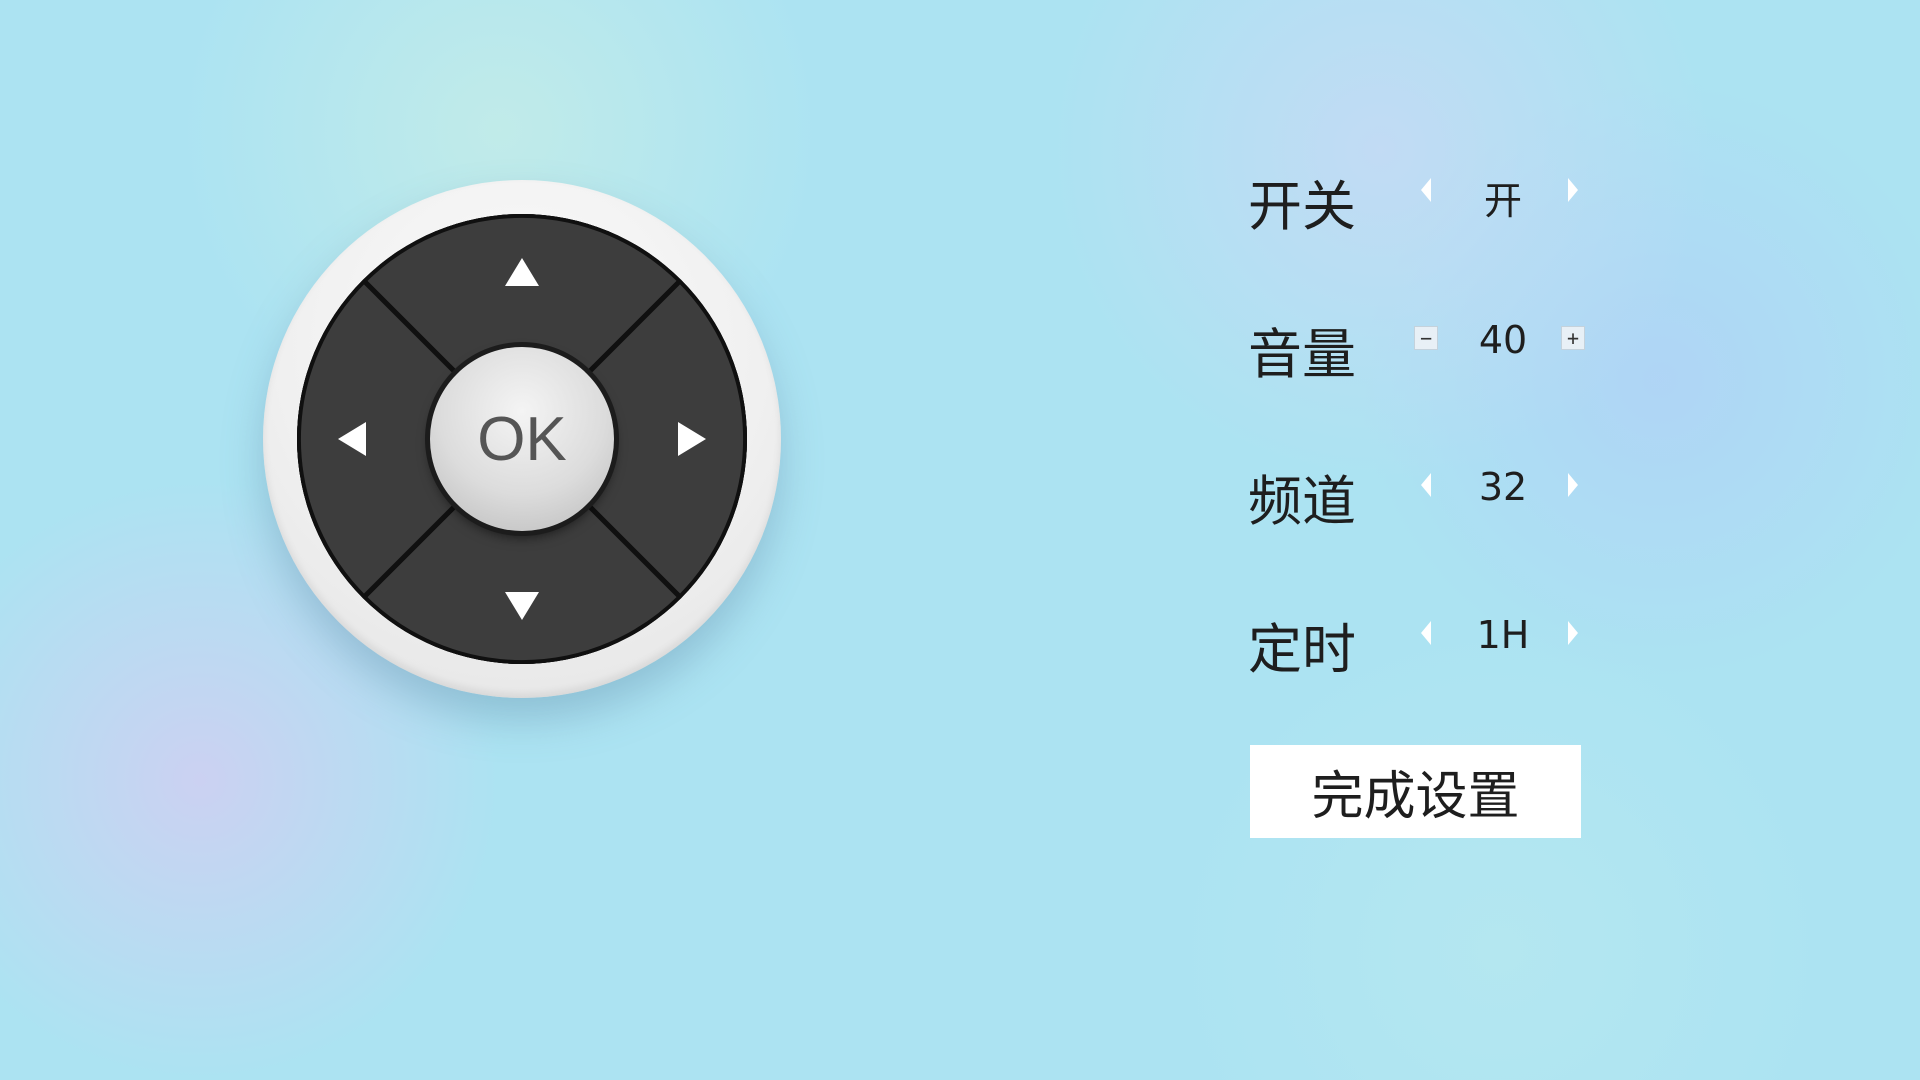  I want to click on dpad: OK, so click(522, 439).